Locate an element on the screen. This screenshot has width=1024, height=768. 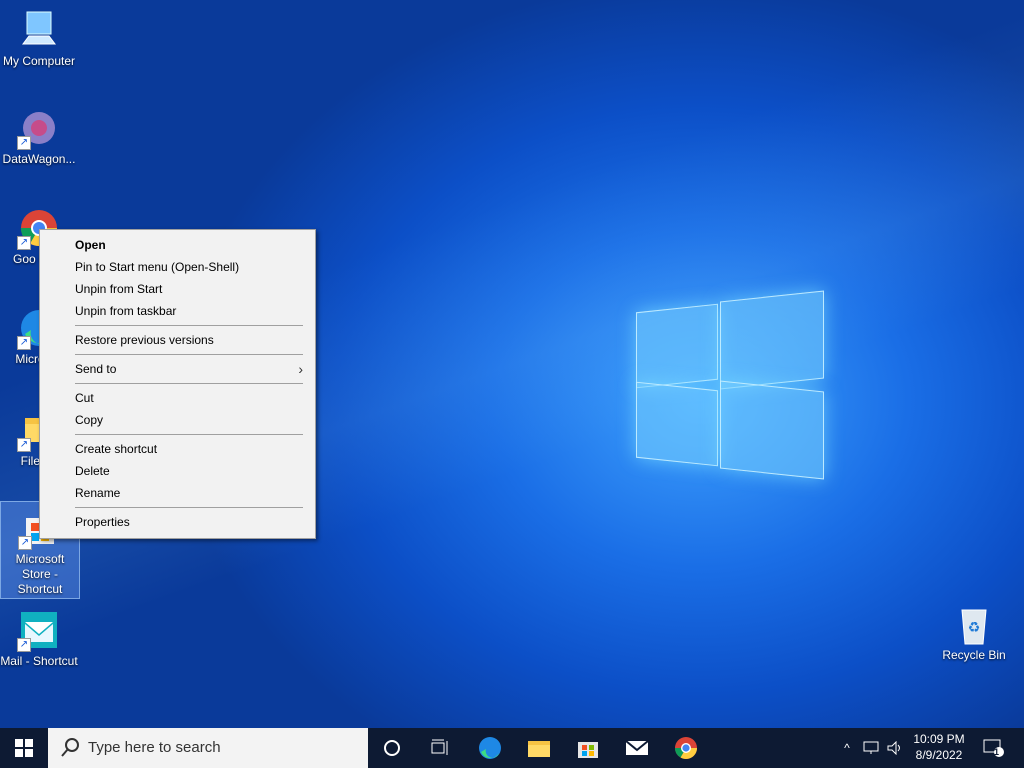
taskbar-edge is located at coordinates (490, 748).